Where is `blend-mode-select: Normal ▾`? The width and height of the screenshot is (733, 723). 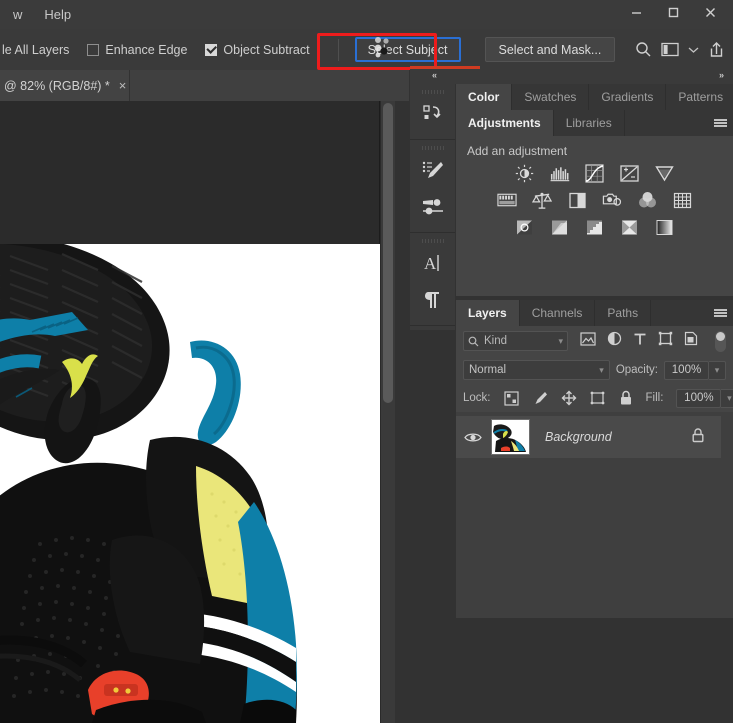
blend-mode-select: Normal ▾ is located at coordinates (536, 370).